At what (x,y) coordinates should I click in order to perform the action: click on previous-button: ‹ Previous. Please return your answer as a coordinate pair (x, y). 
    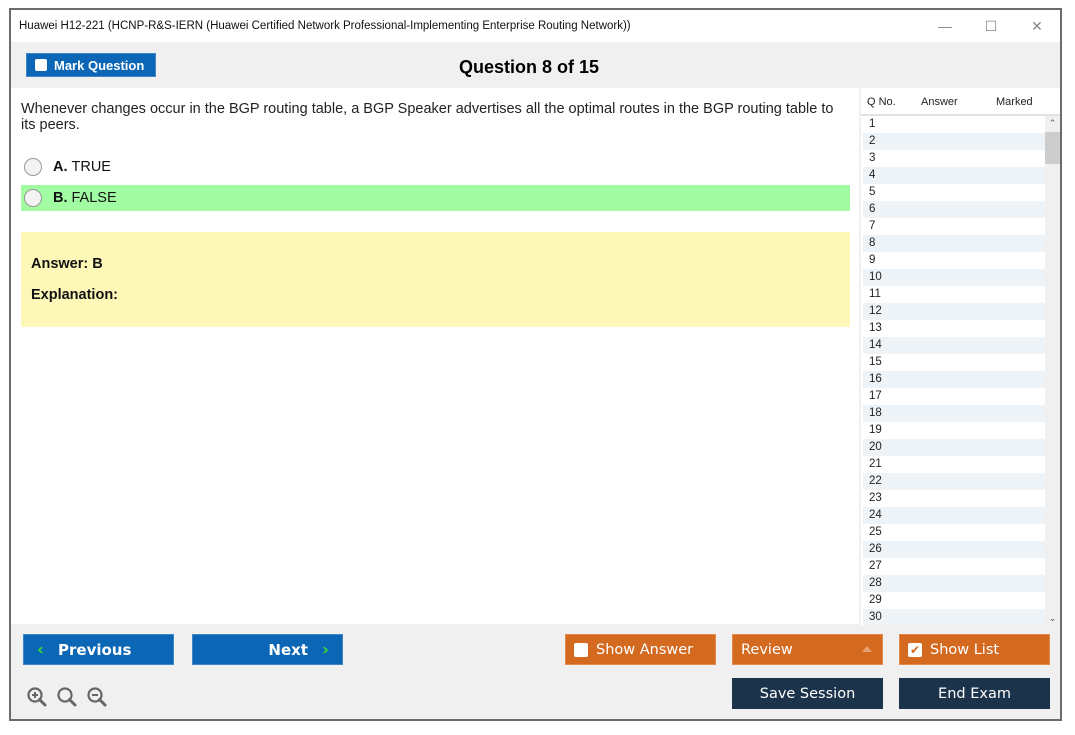
    Looking at the image, I should click on (98, 649).